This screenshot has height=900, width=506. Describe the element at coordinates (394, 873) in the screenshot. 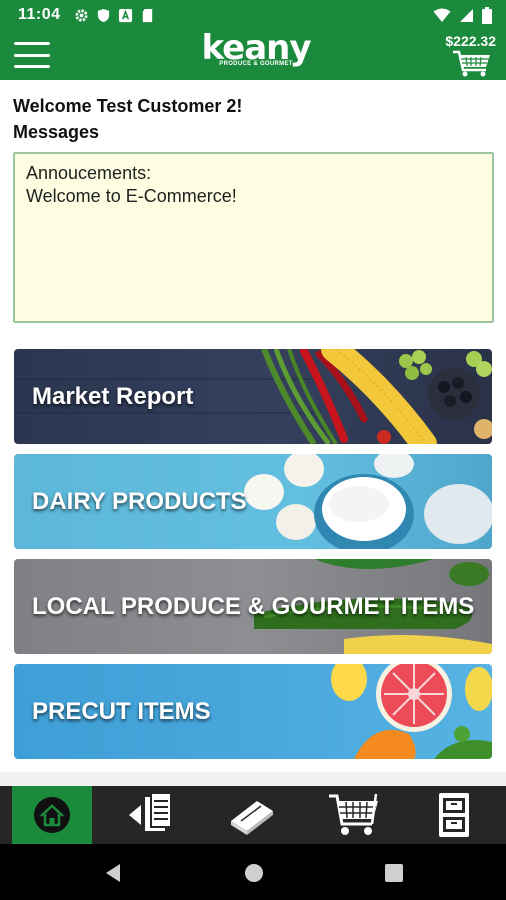

I see `recents-icon` at that location.